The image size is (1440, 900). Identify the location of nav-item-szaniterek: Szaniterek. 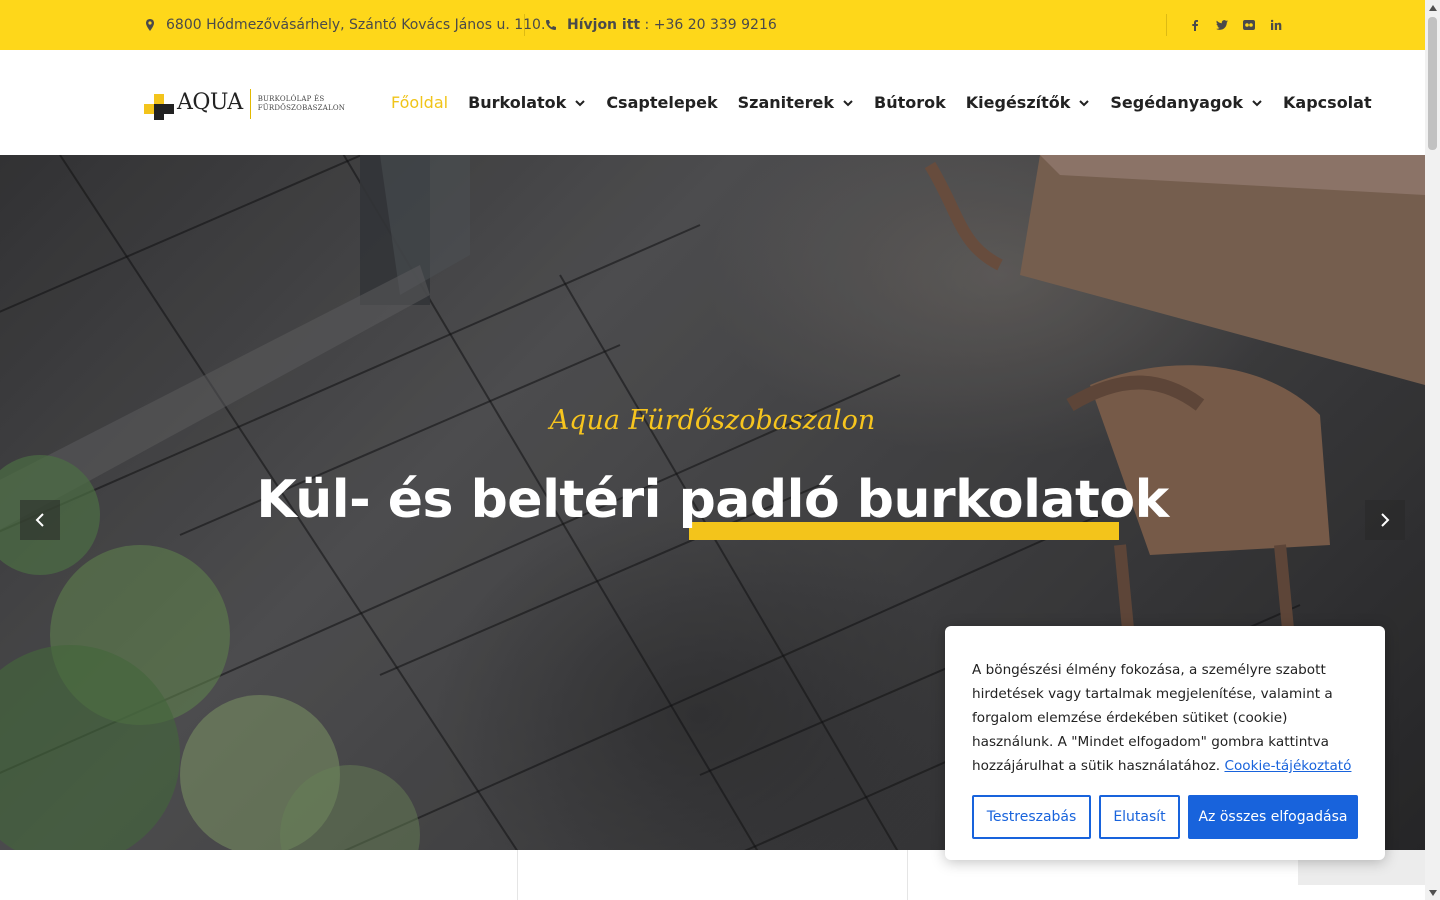
(796, 102).